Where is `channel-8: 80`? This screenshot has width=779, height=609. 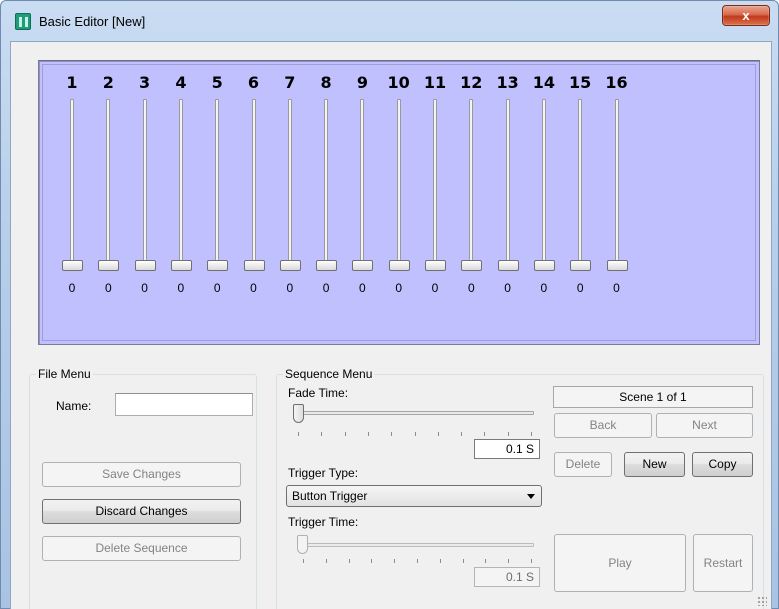 channel-8: 80 is located at coordinates (326, 181).